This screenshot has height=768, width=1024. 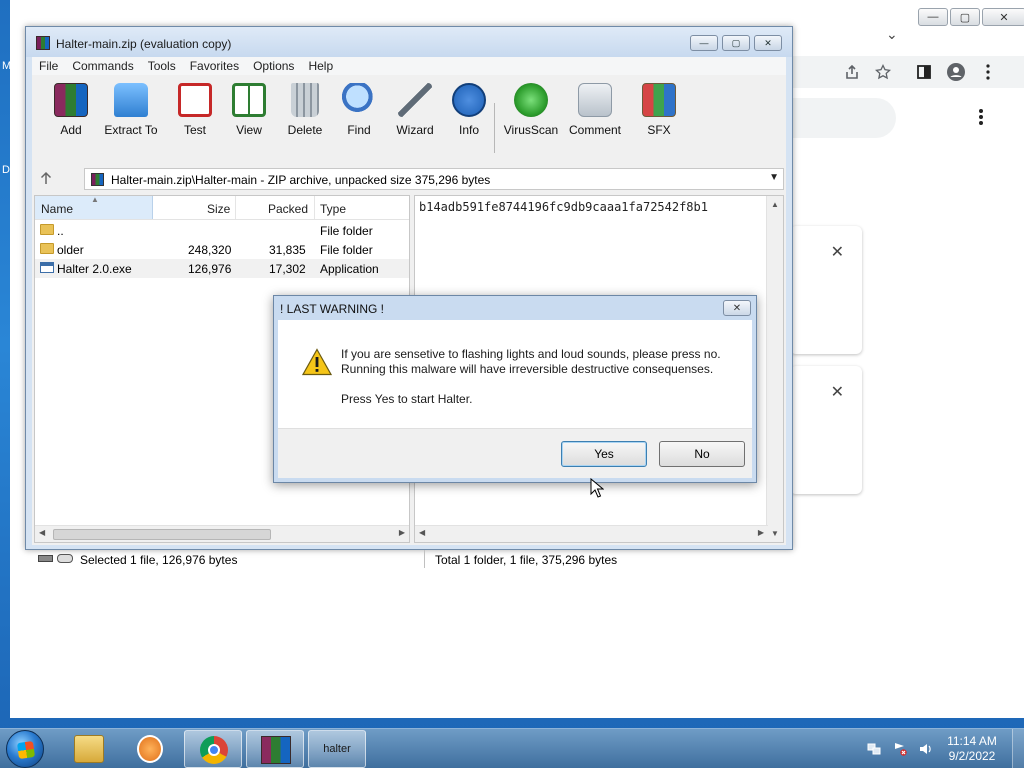 What do you see at coordinates (972, 741) in the screenshot?
I see `clock-time: 11:14 AM` at bounding box center [972, 741].